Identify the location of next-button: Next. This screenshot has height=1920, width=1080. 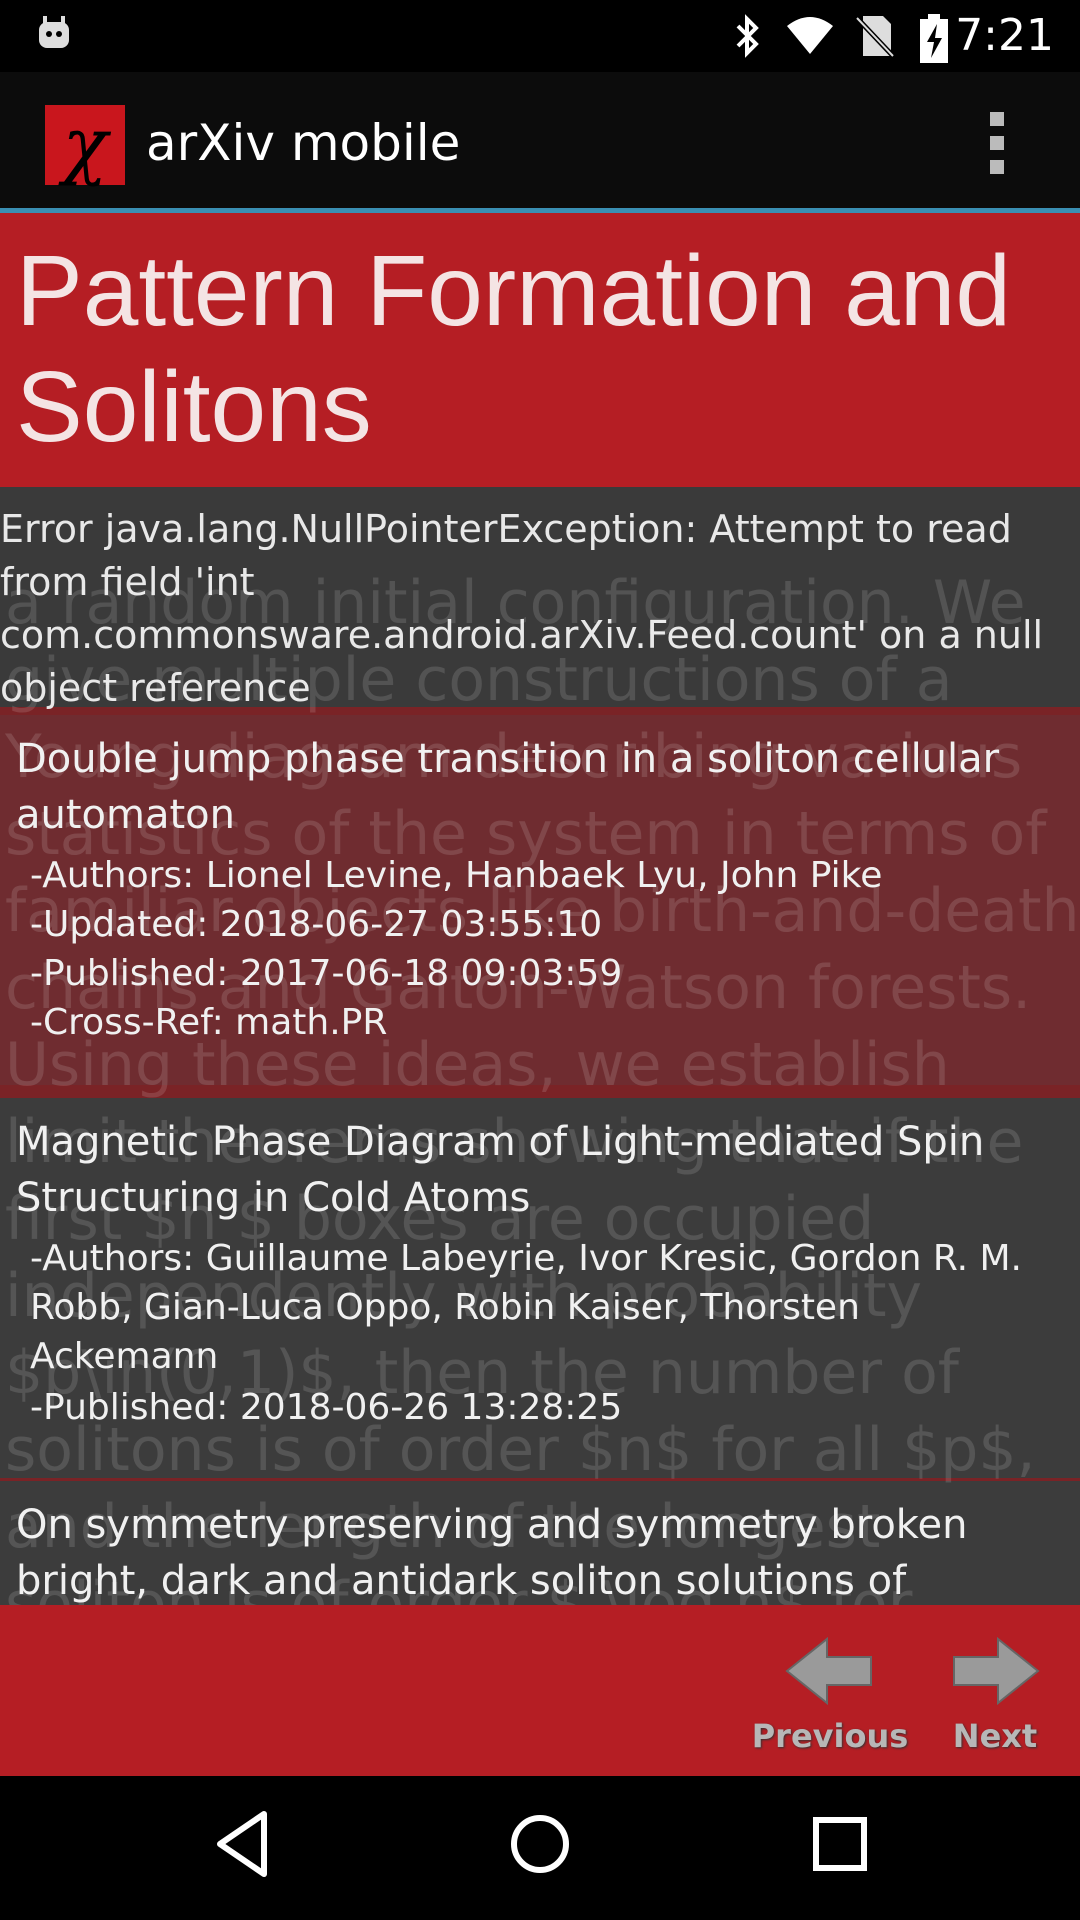
(995, 1700).